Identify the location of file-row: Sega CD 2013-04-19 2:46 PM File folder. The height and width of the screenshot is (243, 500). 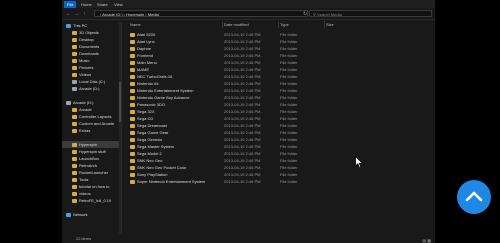
(280, 118).